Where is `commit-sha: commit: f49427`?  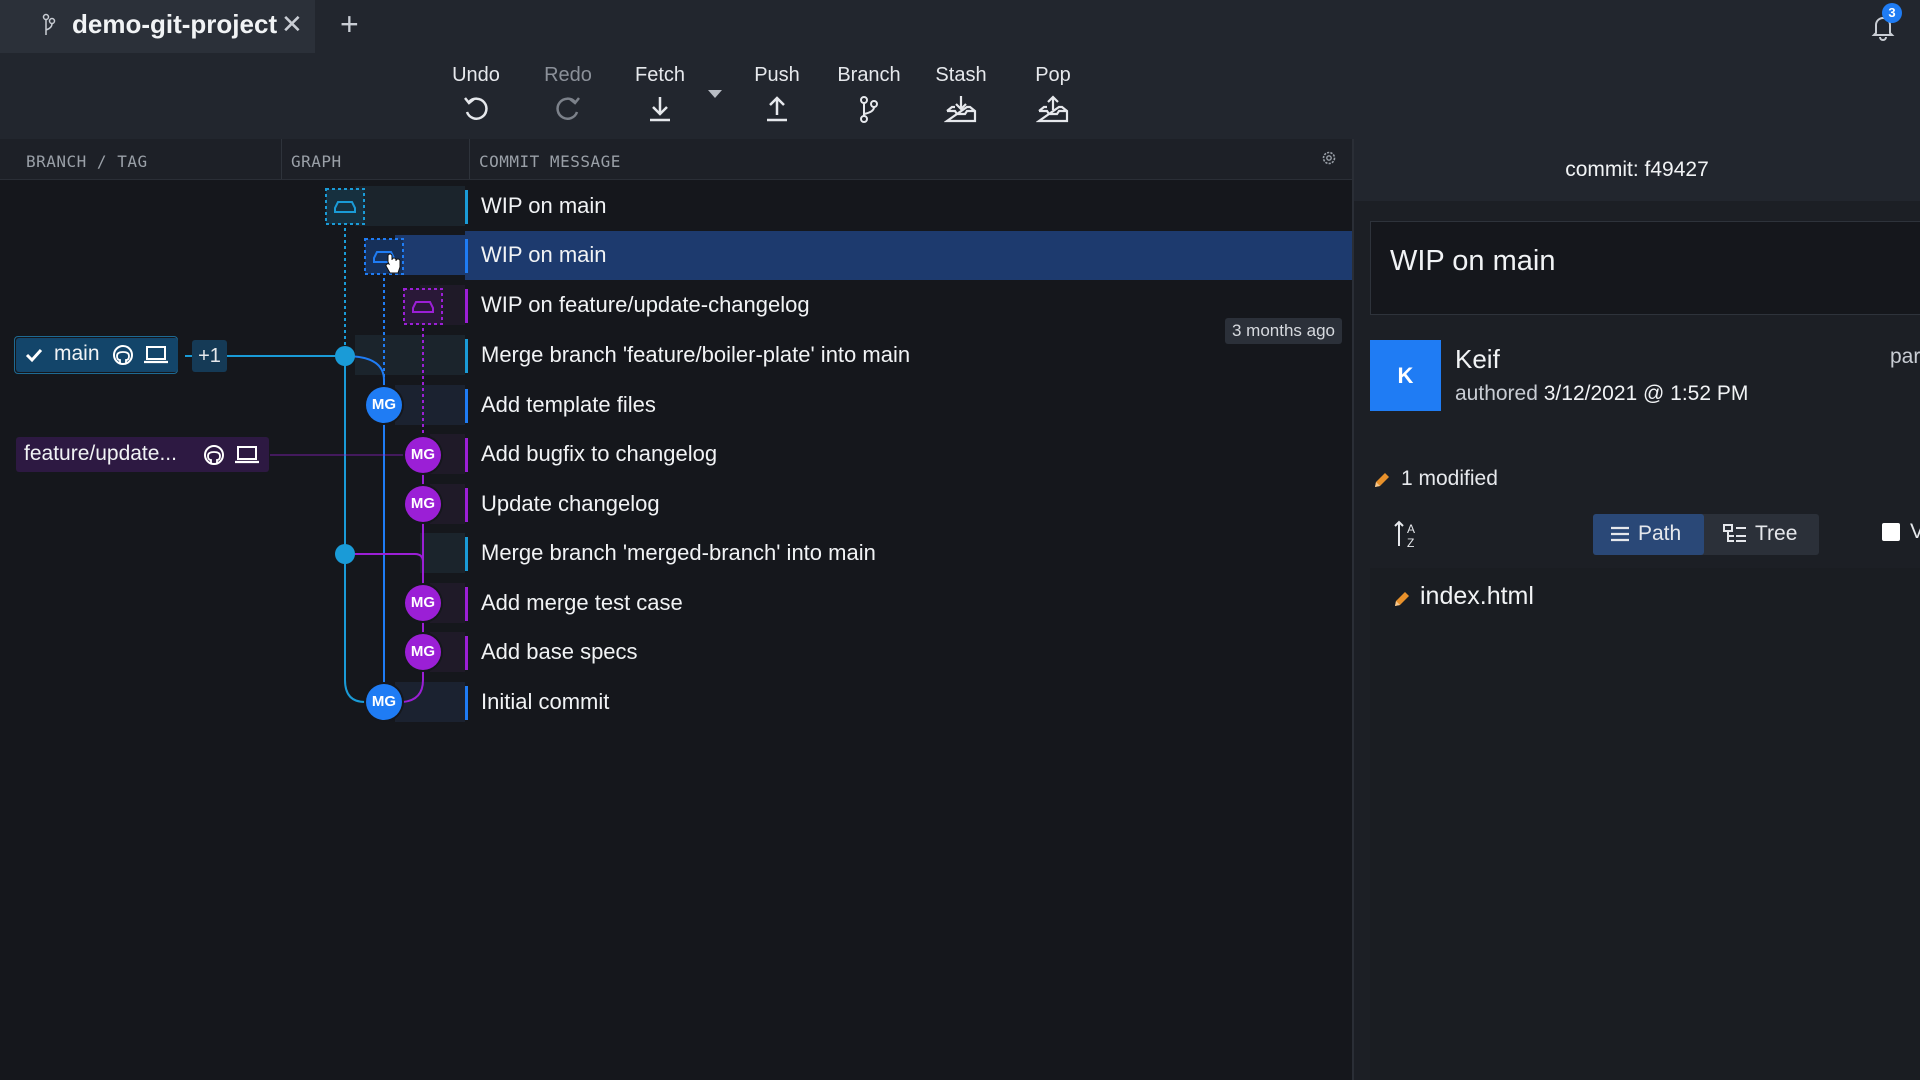 commit-sha: commit: f49427 is located at coordinates (1637, 170).